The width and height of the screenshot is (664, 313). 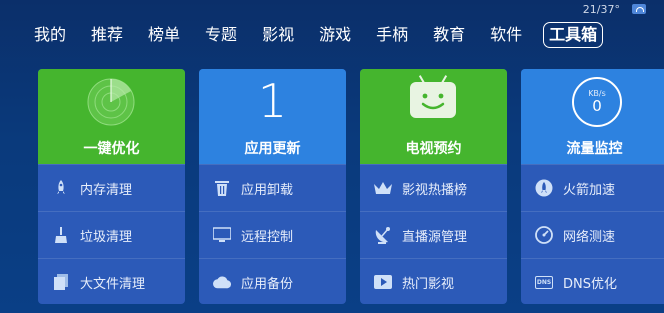 I want to click on memory-clean-item: 内存清理, so click(x=111, y=187).